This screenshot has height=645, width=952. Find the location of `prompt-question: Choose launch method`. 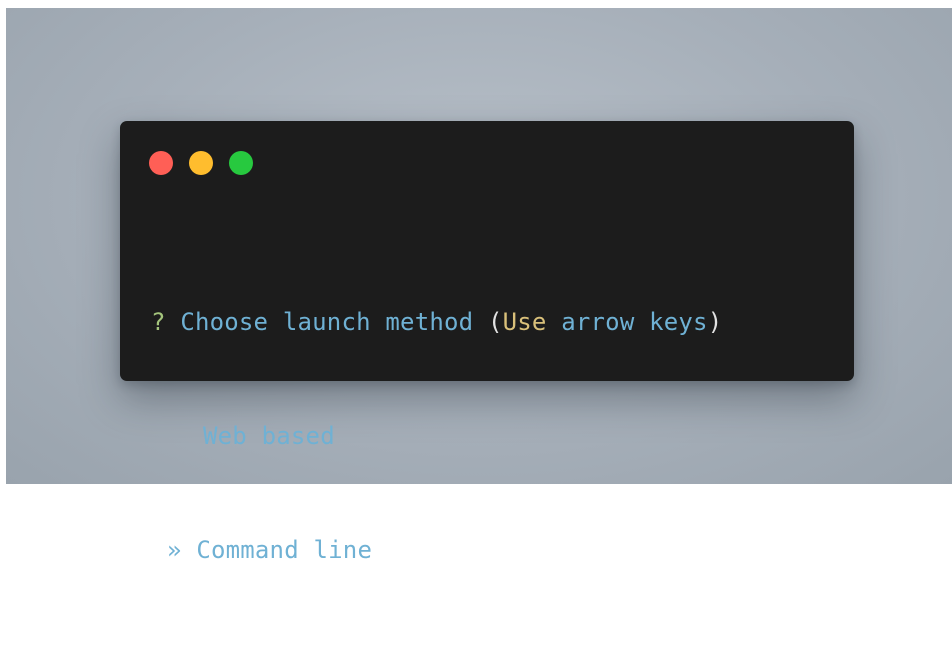

prompt-question: Choose launch method is located at coordinates (327, 322).